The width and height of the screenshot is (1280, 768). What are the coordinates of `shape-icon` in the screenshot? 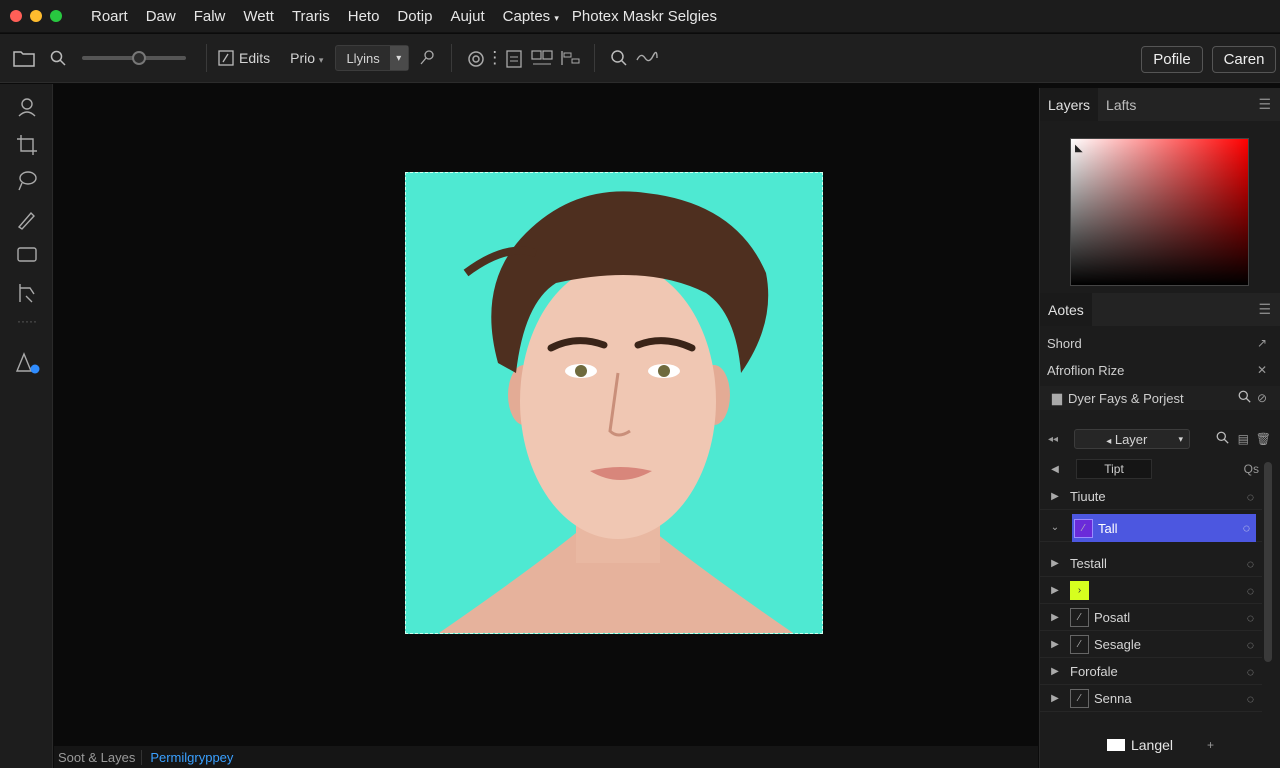 It's located at (27, 363).